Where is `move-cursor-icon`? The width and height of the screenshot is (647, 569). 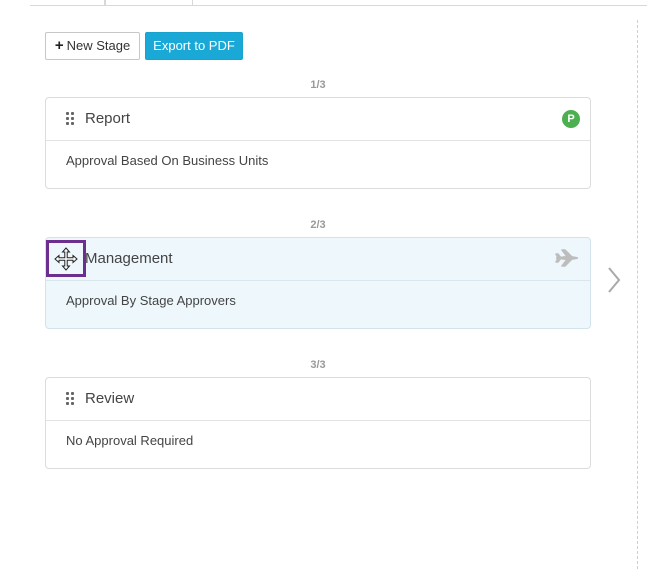 move-cursor-icon is located at coordinates (66, 258).